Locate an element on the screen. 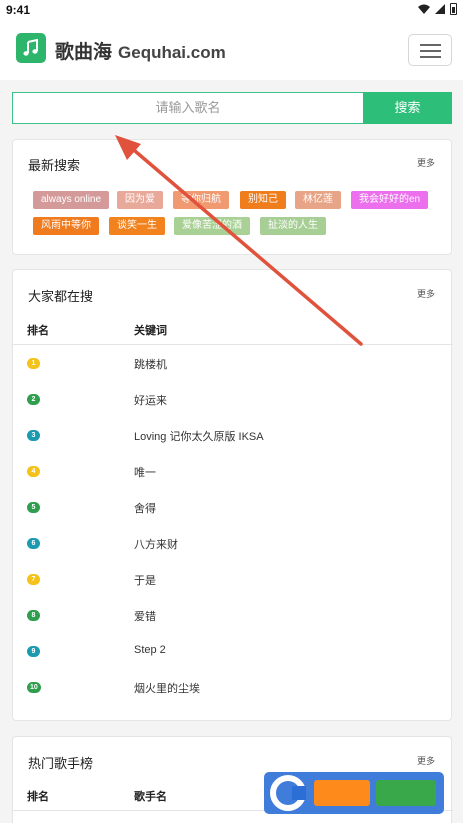  recent-more-link: 更多 is located at coordinates (426, 162).